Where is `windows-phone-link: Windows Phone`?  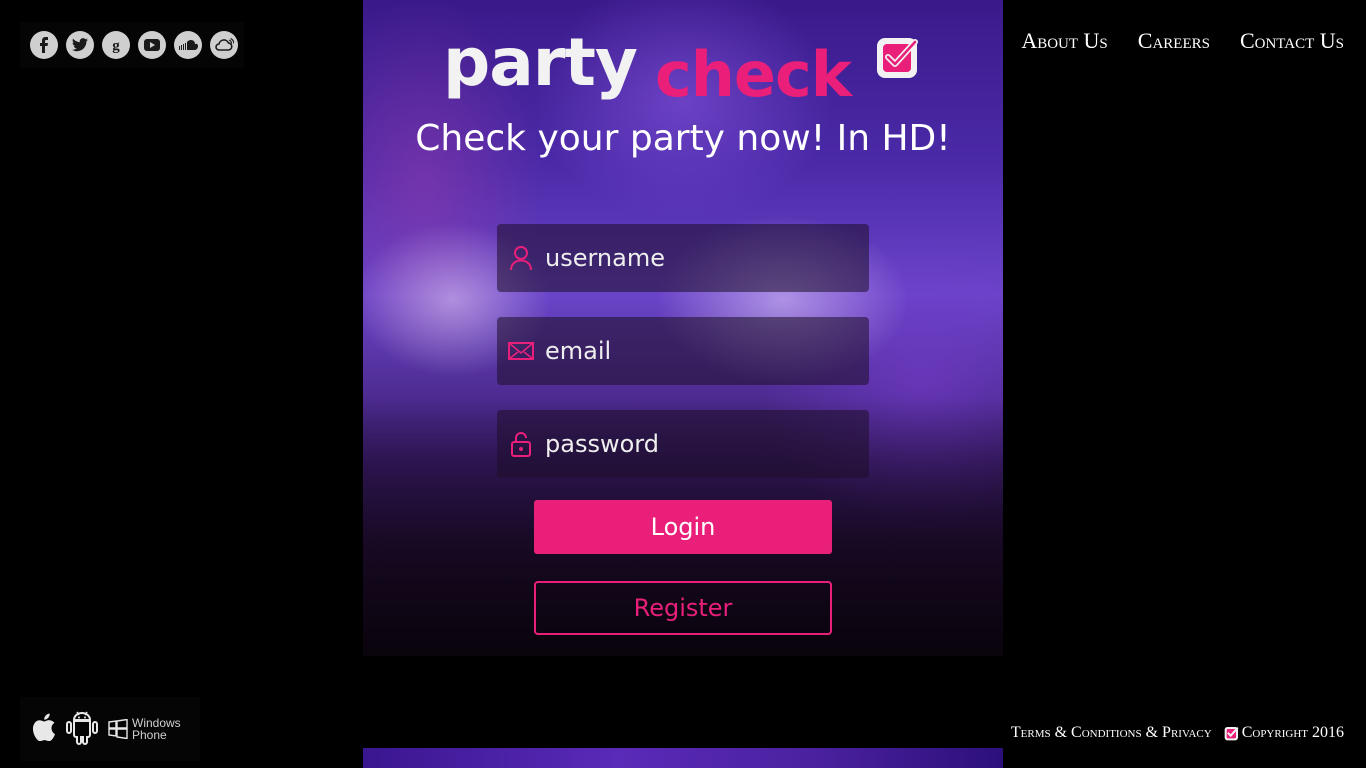 windows-phone-link: Windows Phone is located at coordinates (144, 729).